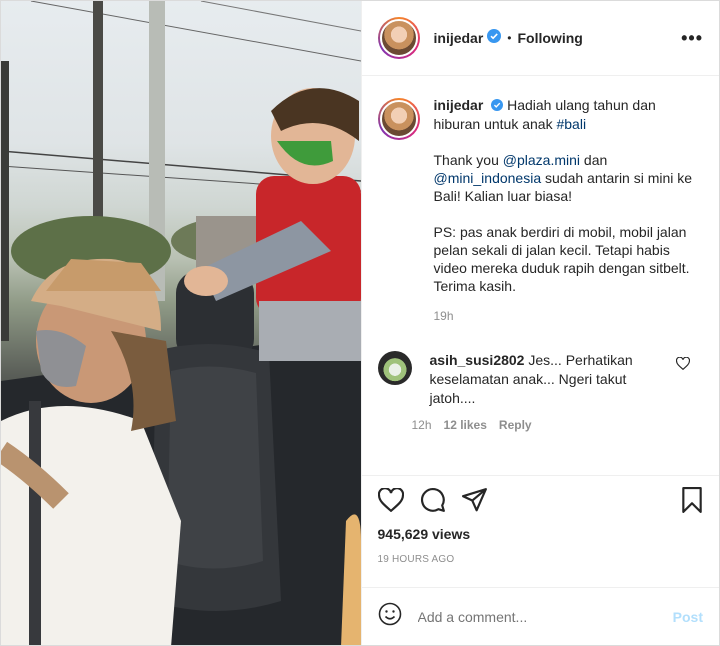 The image size is (720, 646). Describe the element at coordinates (515, 425) in the screenshot. I see `reply-button: Reply` at that location.